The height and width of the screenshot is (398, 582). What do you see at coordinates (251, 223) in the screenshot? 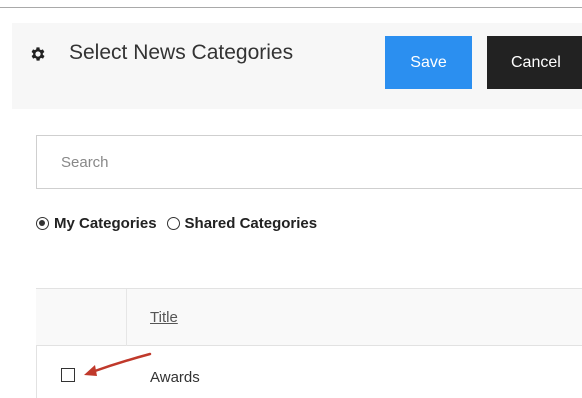
I see `shared-categories-label: Shared Categories` at bounding box center [251, 223].